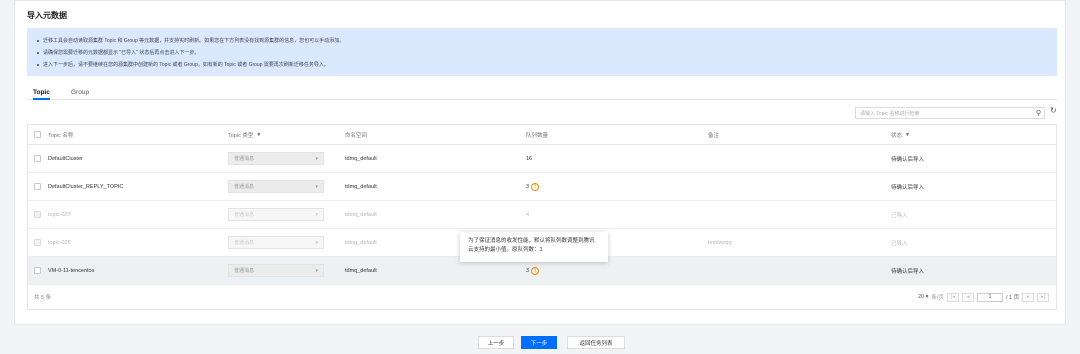  What do you see at coordinates (937, 298) in the screenshot?
I see `page-size-unit: 条/页` at bounding box center [937, 298].